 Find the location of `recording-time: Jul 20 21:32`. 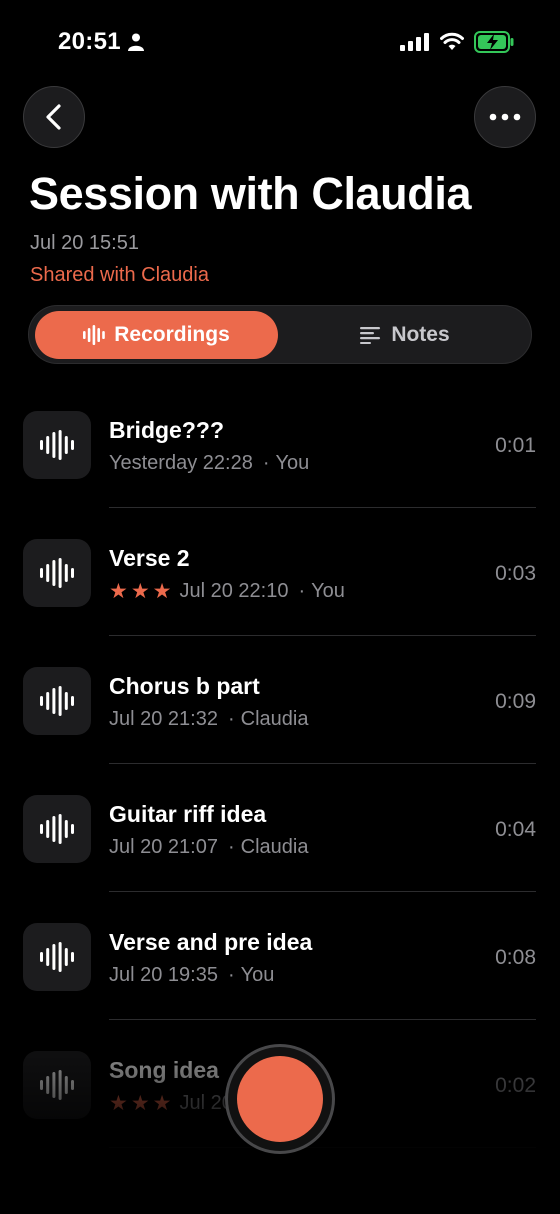

recording-time: Jul 20 21:32 is located at coordinates (163, 719).